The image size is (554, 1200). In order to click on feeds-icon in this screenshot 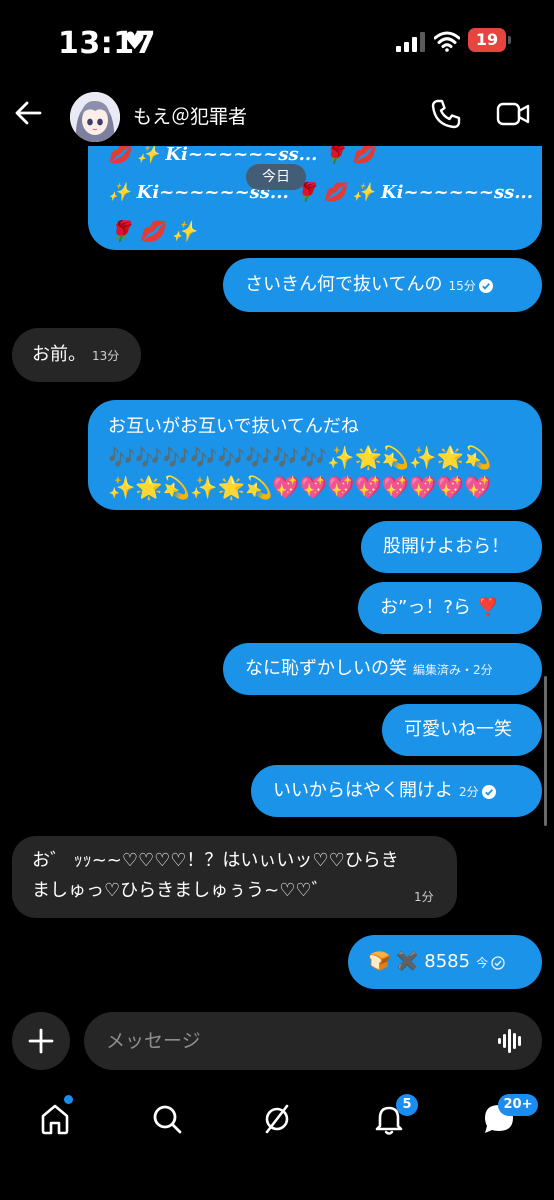, I will do `click(277, 1119)`.